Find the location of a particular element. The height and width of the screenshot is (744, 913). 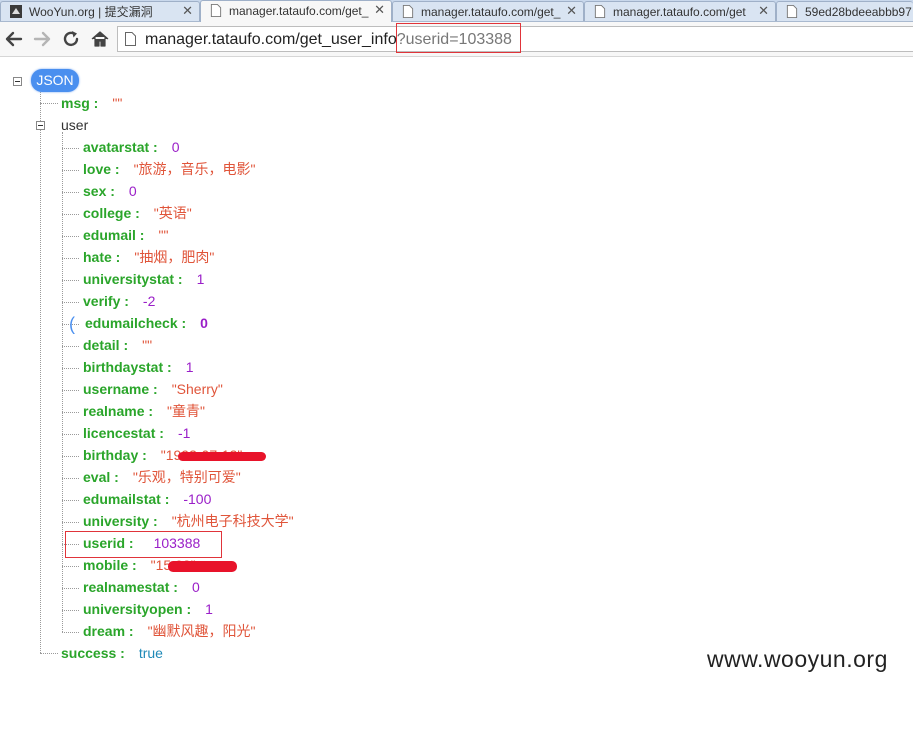

tab-title: manager.tataufo.com/get is located at coordinates (679, 12).